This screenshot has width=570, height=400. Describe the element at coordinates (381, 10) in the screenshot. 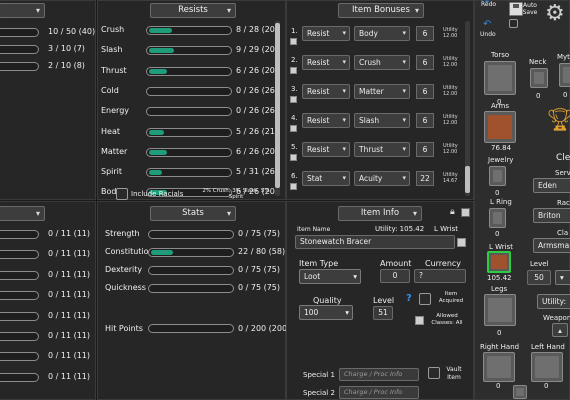

I see `item-bonuses-dropdown: Item Bonuses ▾` at that location.